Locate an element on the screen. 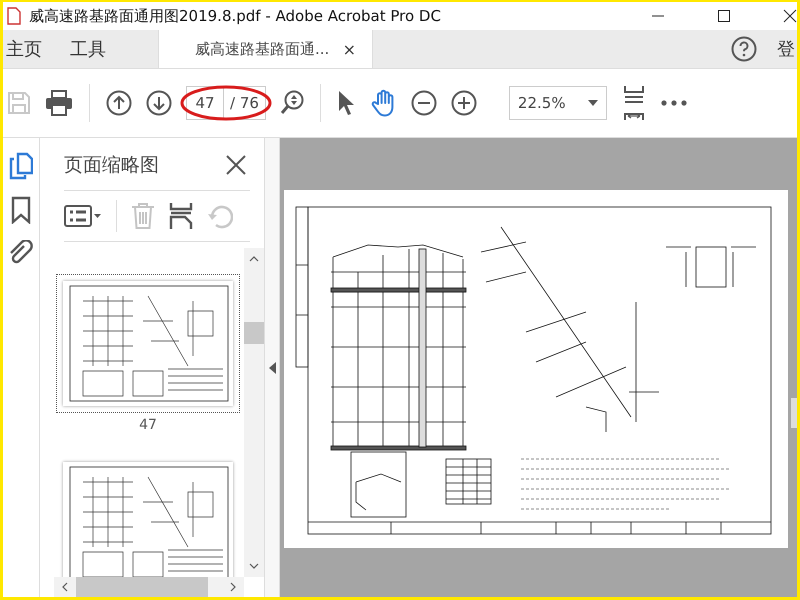 The image size is (800, 600). scroll-right-icon is located at coordinates (233, 587).